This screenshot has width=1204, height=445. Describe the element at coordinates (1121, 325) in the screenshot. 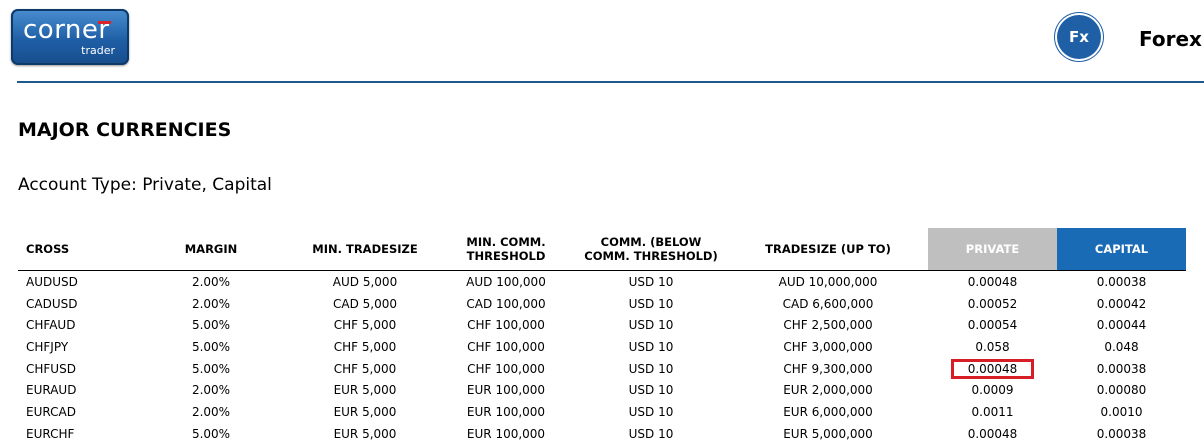

I see `cell-capital: 0.00044` at that location.